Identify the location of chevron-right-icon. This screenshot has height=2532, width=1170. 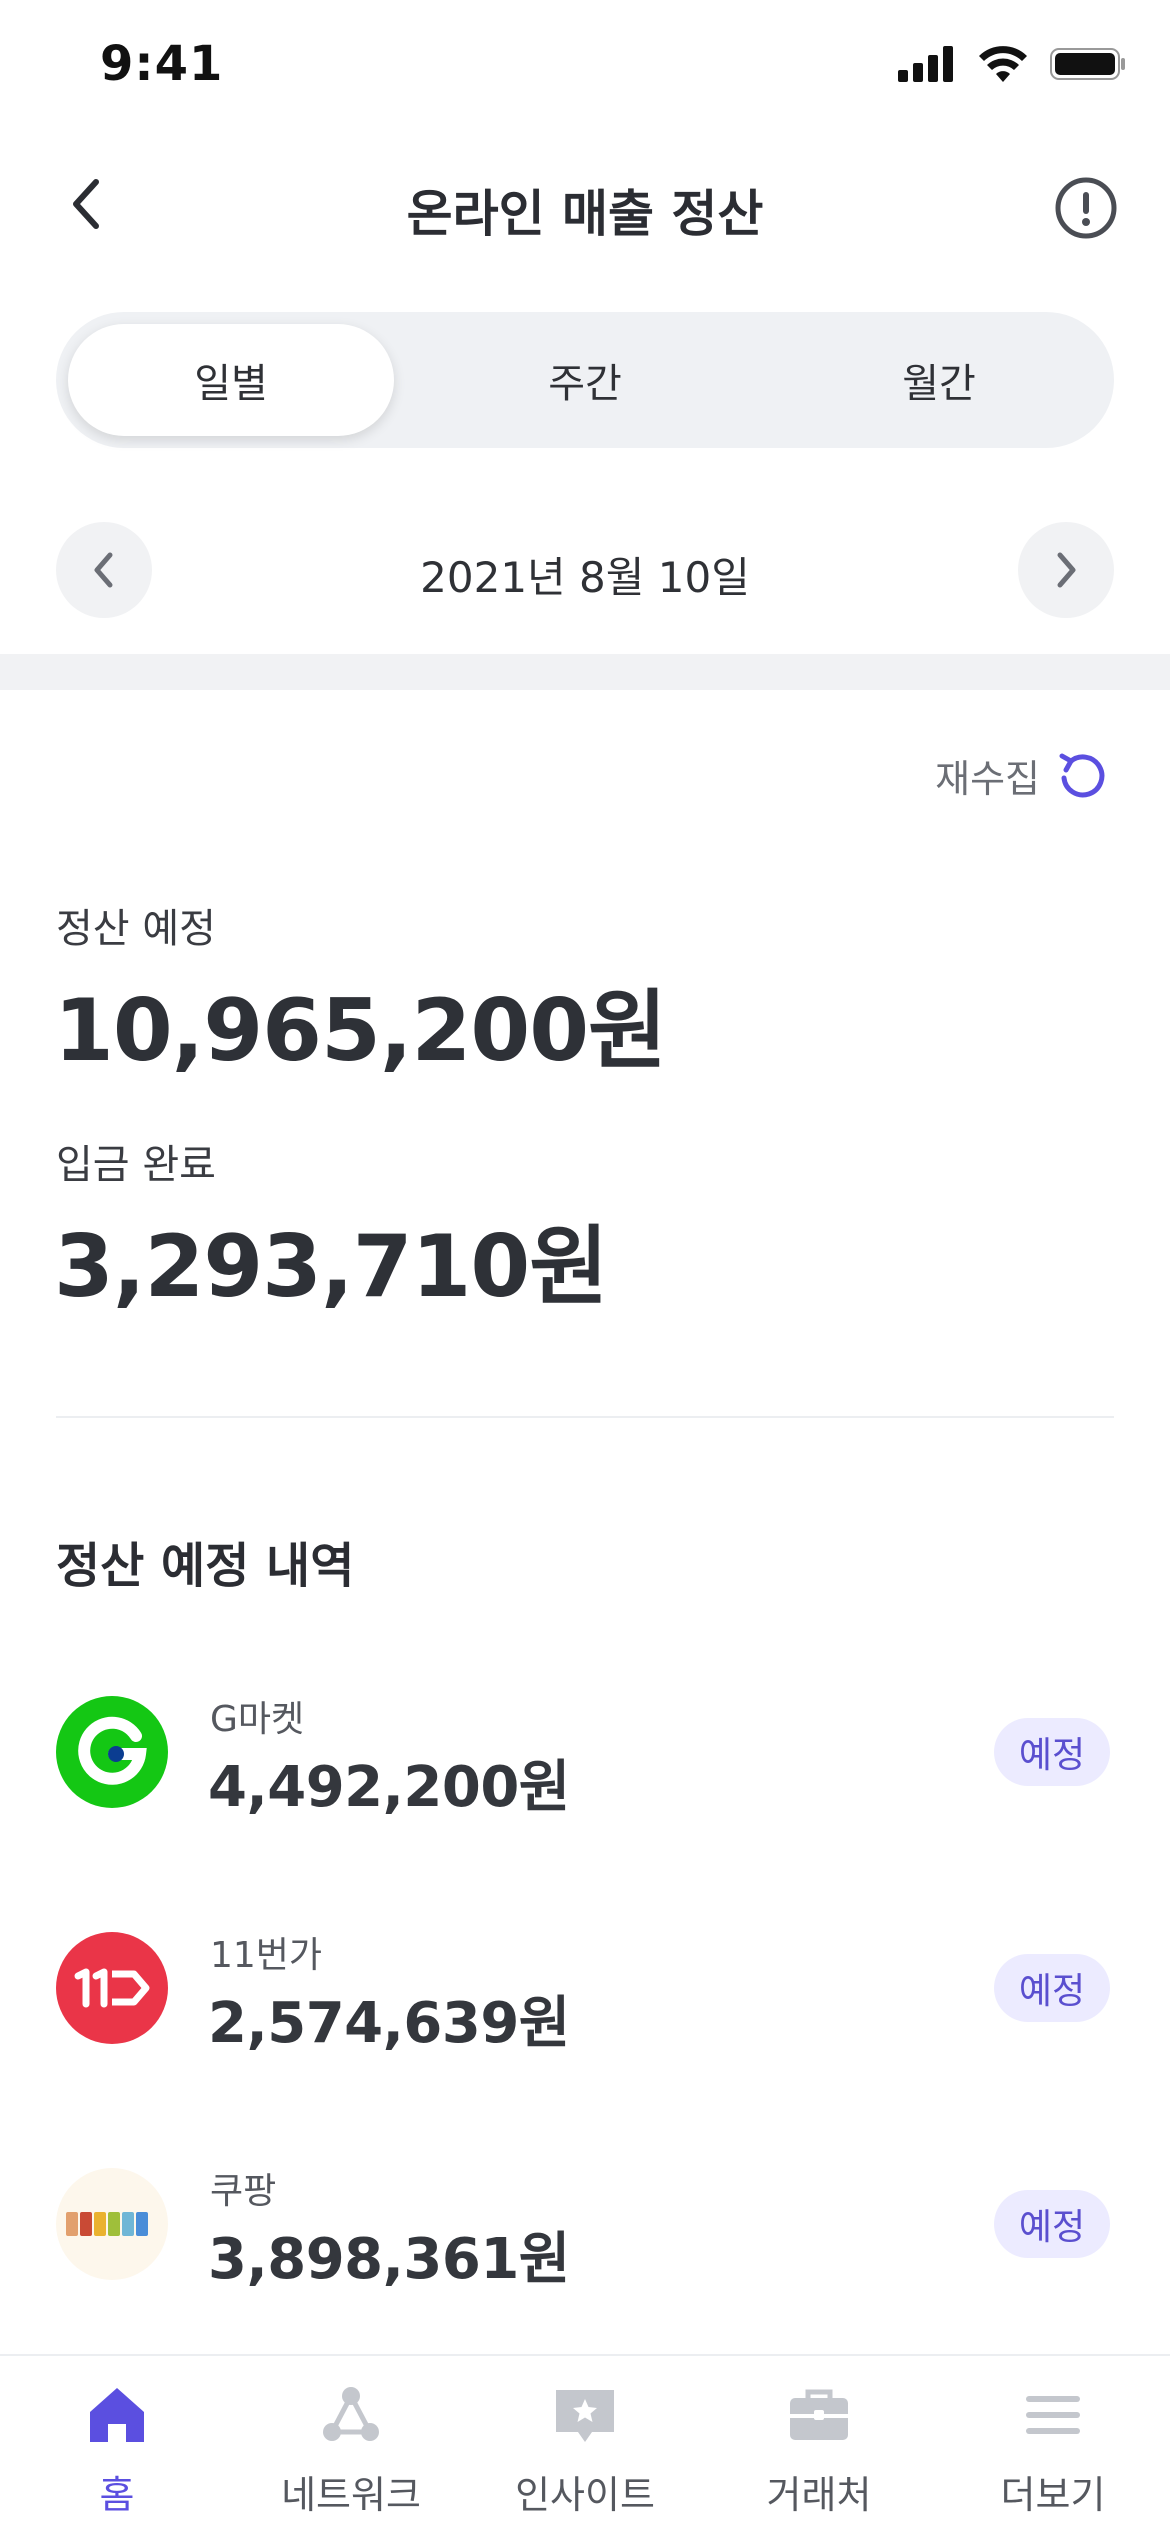
(1066, 570).